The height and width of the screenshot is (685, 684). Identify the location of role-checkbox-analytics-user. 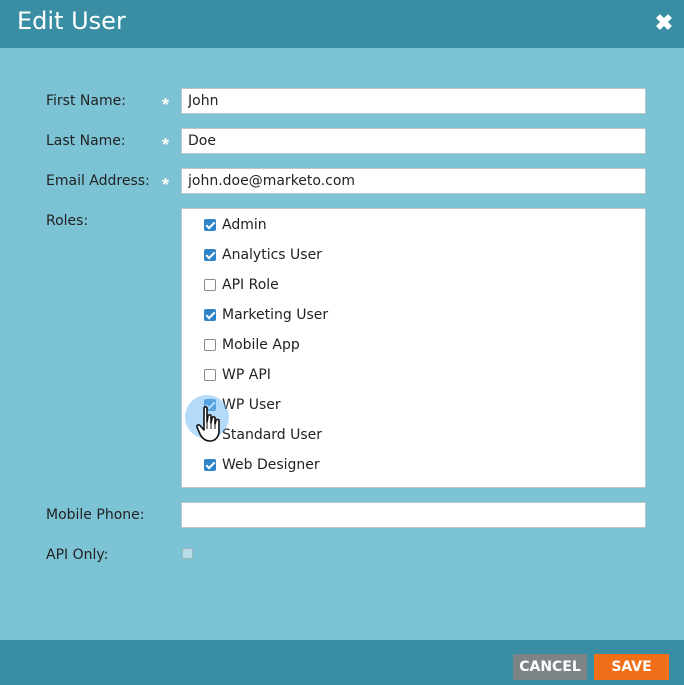
(210, 255).